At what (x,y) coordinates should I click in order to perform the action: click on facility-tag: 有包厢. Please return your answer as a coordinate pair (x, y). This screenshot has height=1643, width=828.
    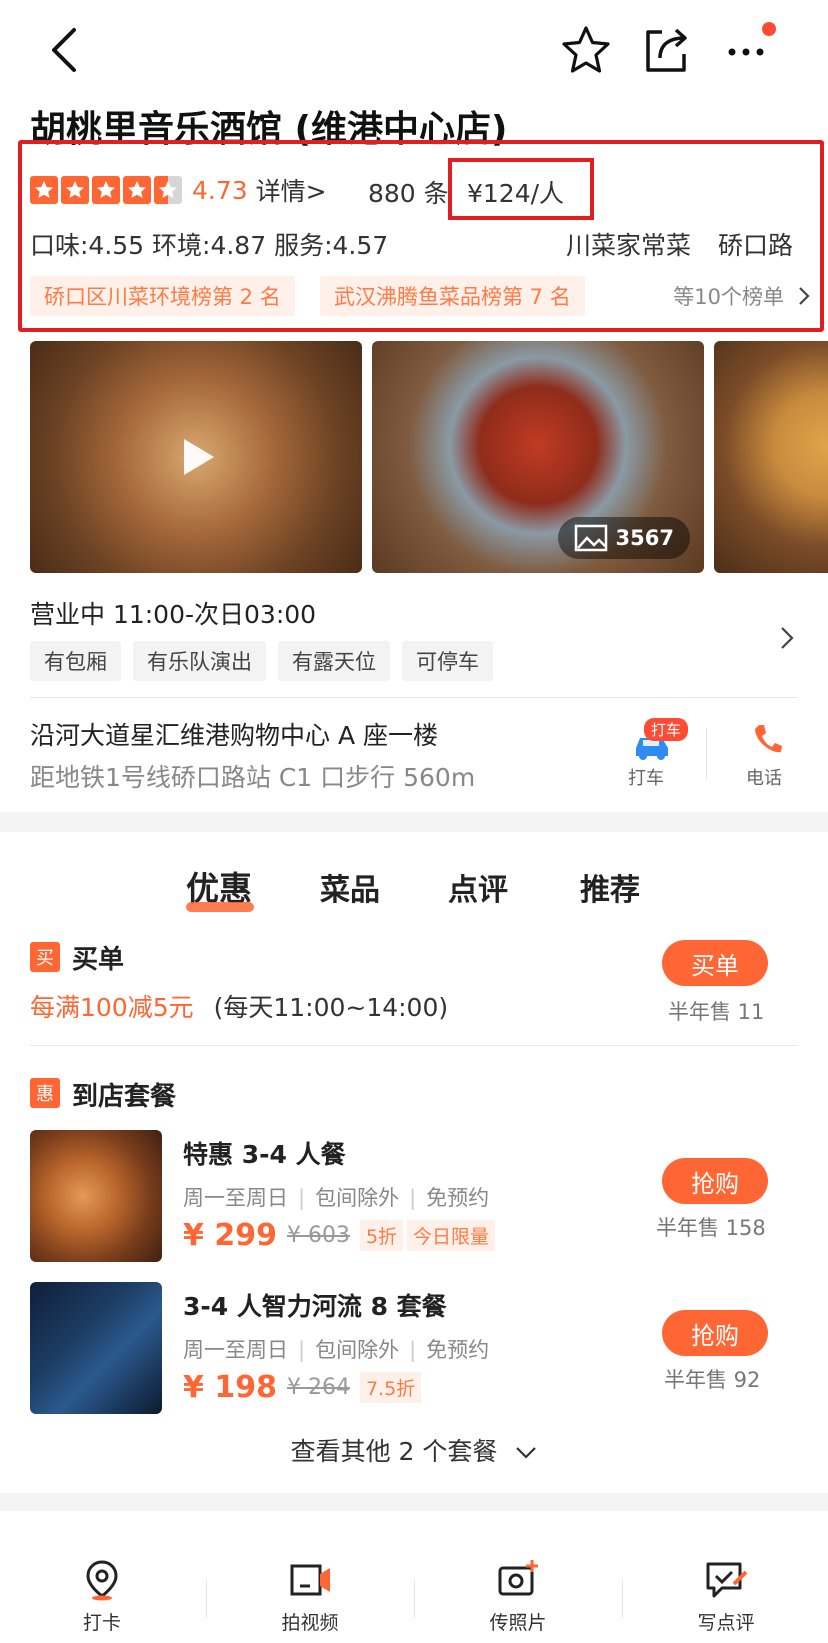
    Looking at the image, I should click on (75, 661).